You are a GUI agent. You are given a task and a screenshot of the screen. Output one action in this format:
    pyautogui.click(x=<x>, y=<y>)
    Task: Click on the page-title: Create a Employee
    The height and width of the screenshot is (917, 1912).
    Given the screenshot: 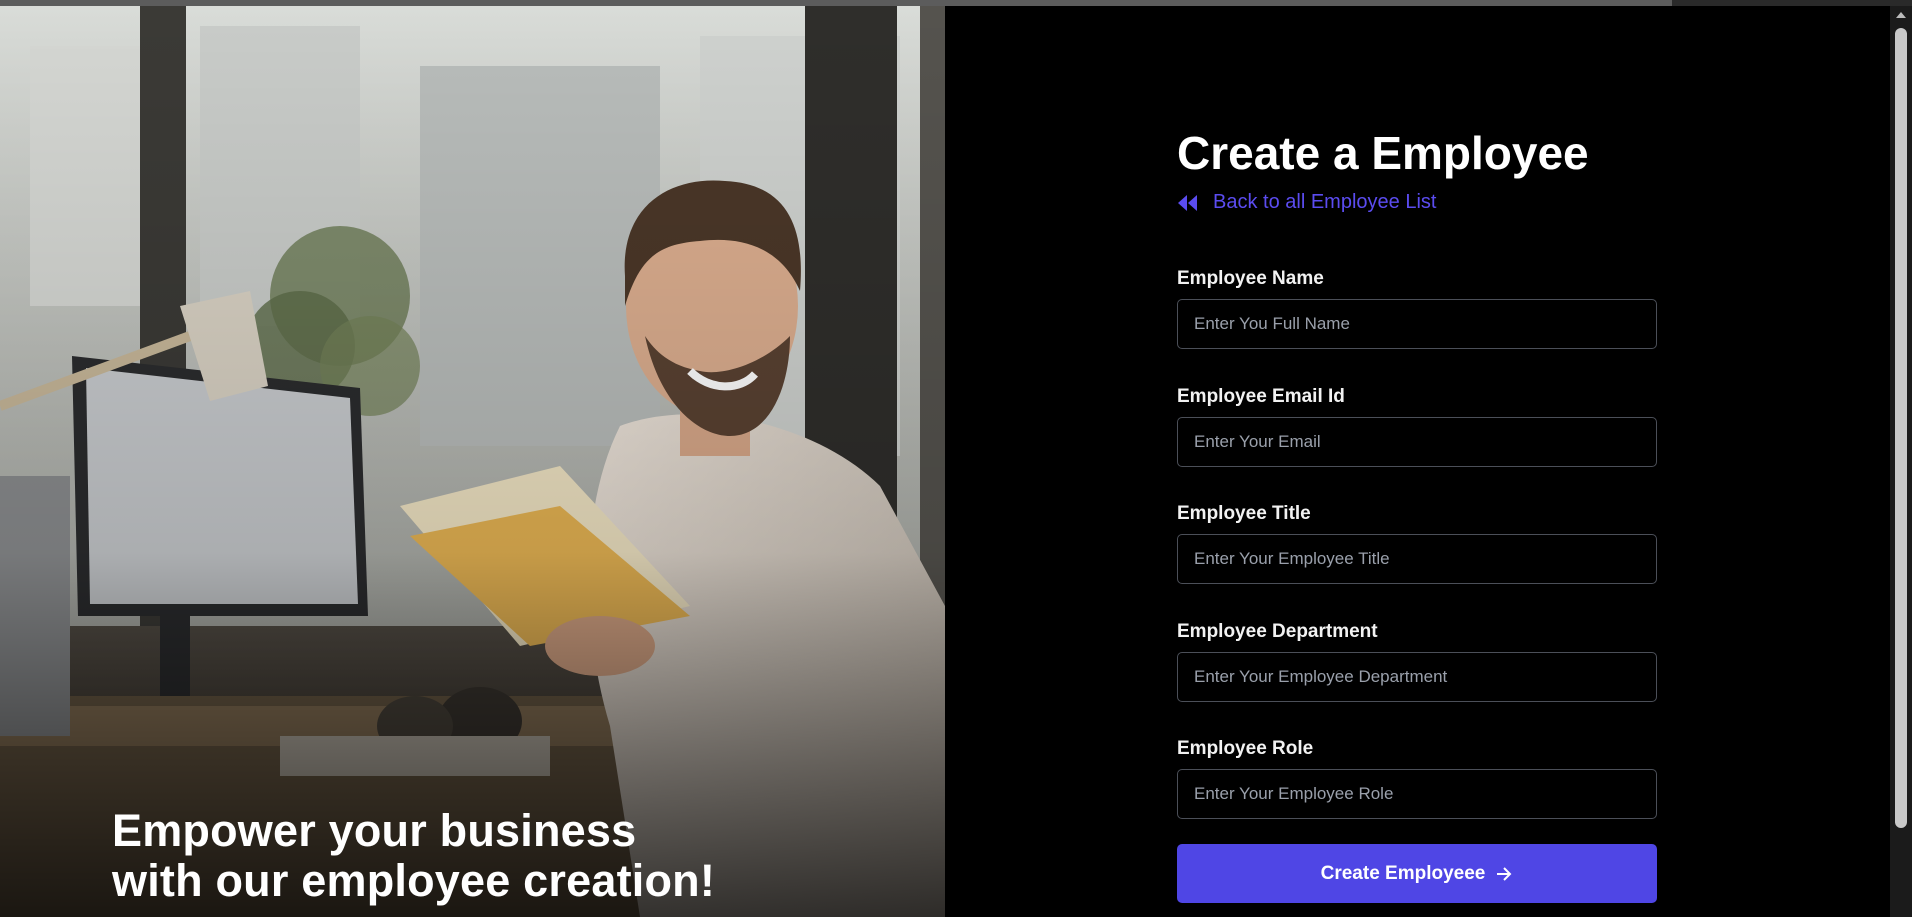 What is the action you would take?
    pyautogui.click(x=1383, y=153)
    